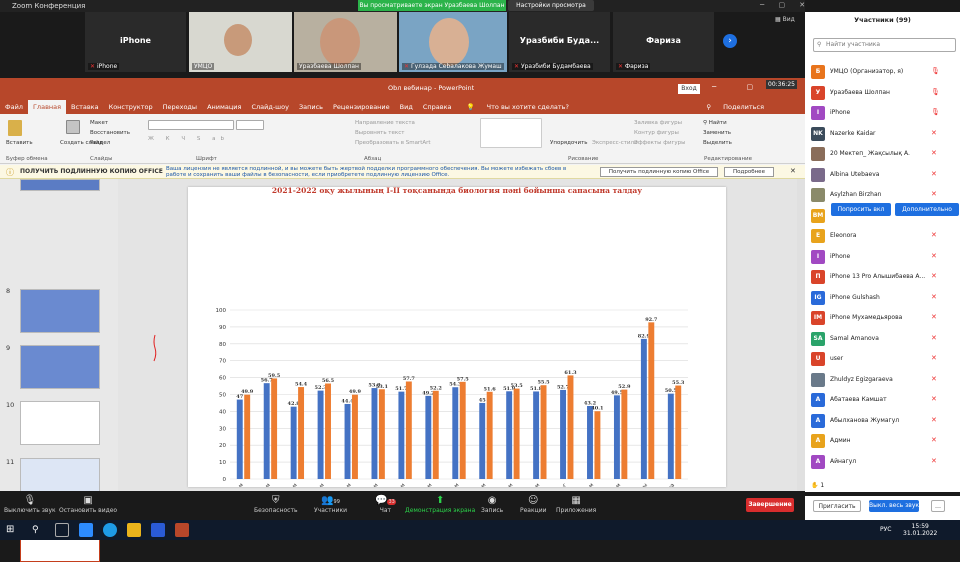  What do you see at coordinates (882, 154) in the screenshot?
I see `participant-row: 20 Мектеп_ Жақсылық А. ✕` at bounding box center [882, 154].